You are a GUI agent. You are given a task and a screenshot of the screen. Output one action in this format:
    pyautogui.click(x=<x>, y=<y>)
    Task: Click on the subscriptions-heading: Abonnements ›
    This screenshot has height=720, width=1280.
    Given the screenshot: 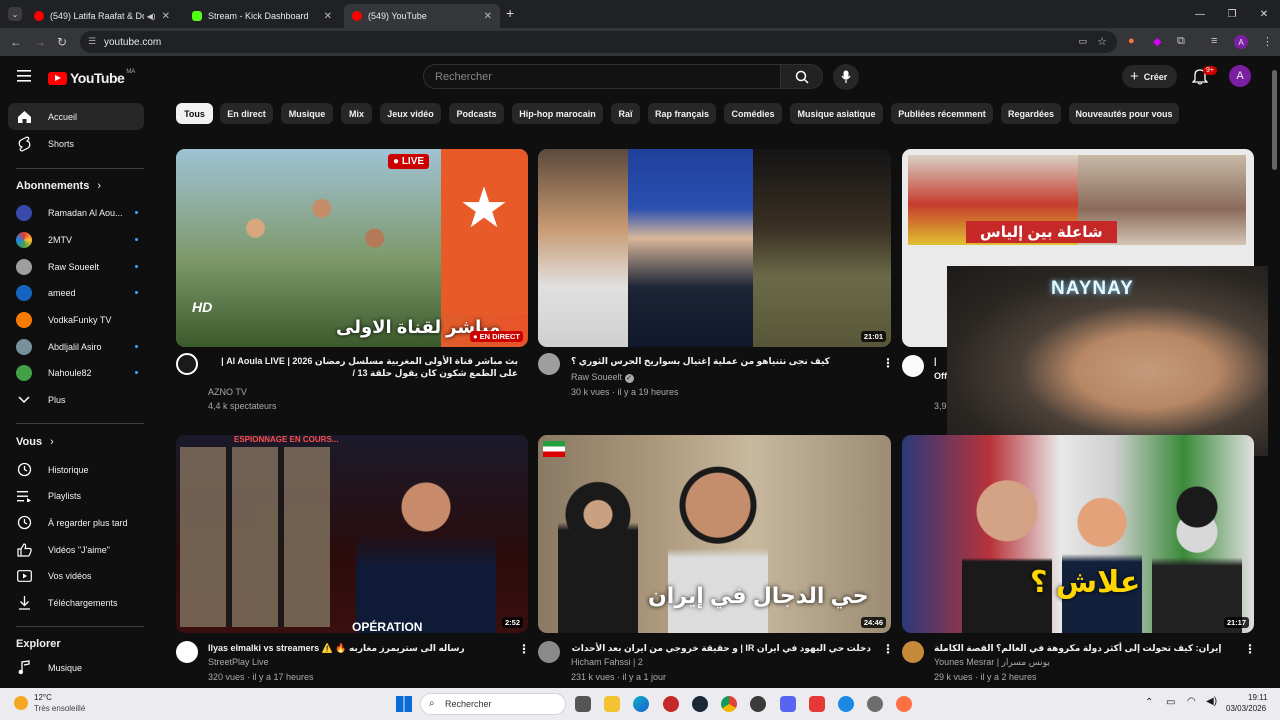 What is the action you would take?
    pyautogui.click(x=58, y=186)
    